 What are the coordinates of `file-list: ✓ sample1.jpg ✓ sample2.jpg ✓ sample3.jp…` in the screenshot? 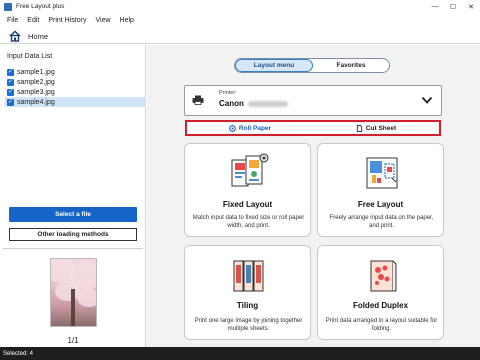 It's located at (75, 87).